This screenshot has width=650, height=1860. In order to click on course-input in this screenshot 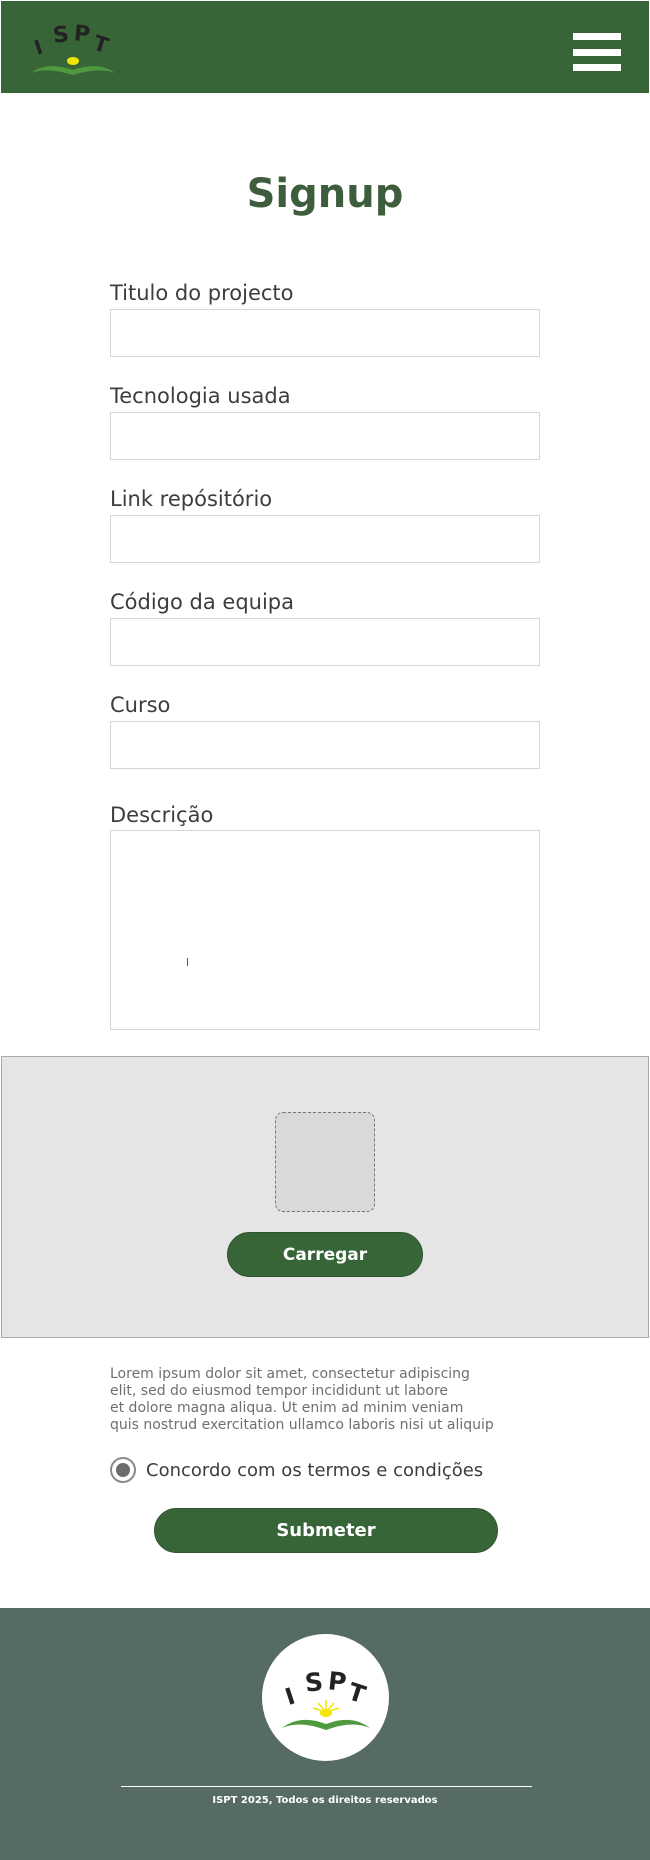, I will do `click(325, 745)`.